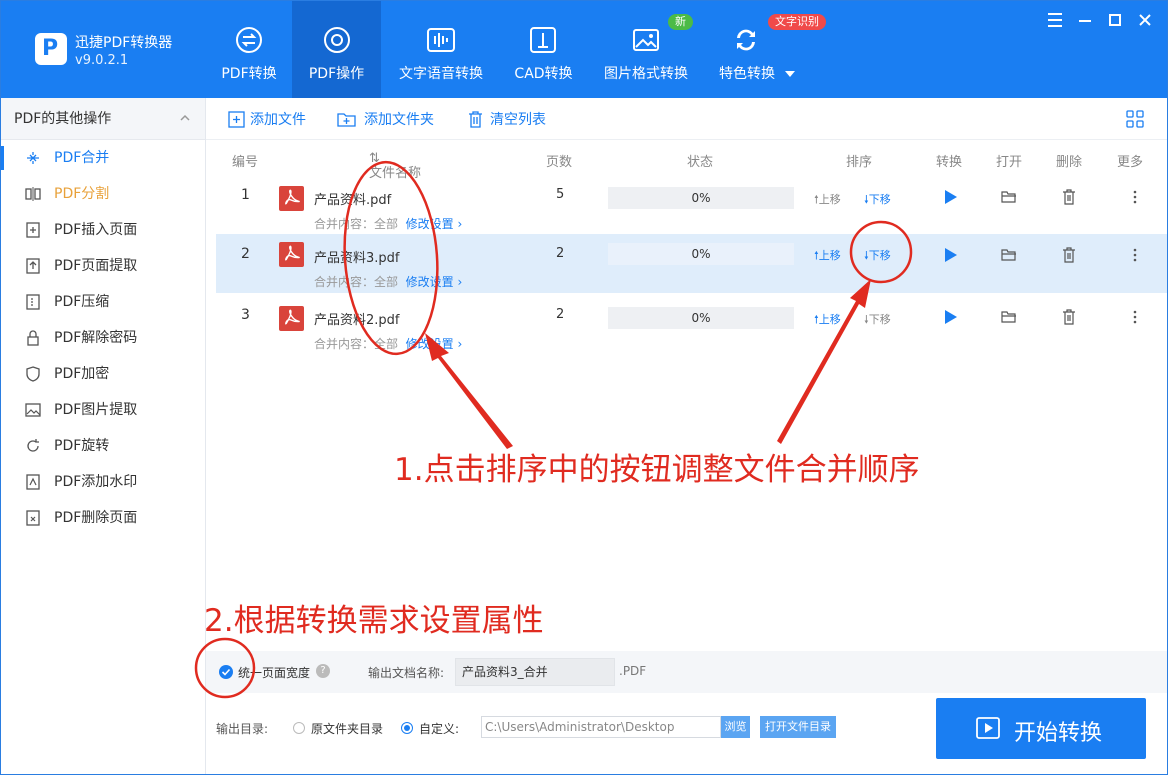 The height and width of the screenshot is (775, 1168). What do you see at coordinates (469, 391) in the screenshot?
I see `annotation-arrow-left` at bounding box center [469, 391].